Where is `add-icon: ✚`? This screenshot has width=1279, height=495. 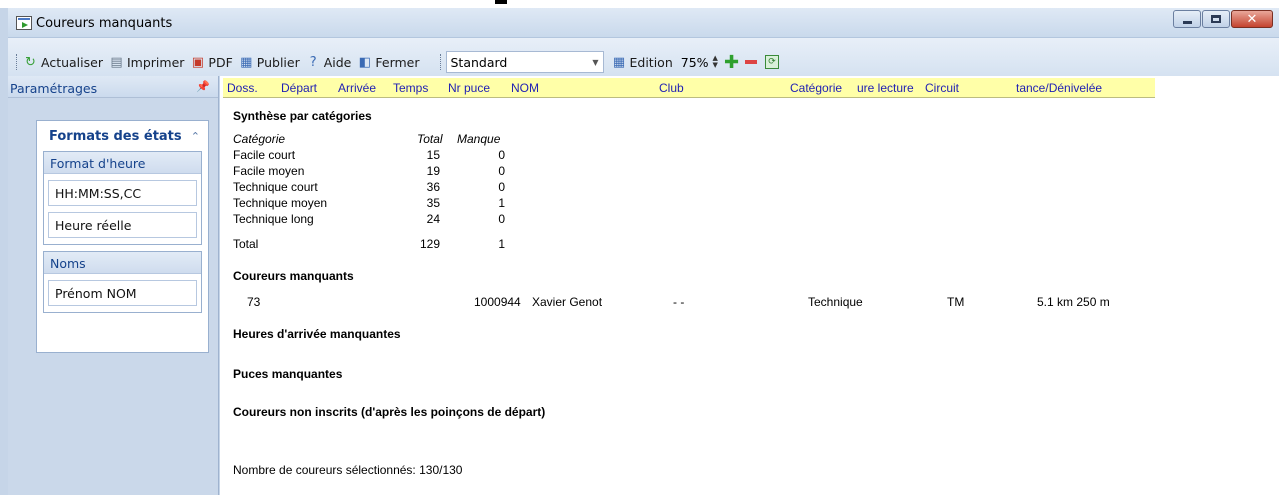
add-icon: ✚ is located at coordinates (731, 62).